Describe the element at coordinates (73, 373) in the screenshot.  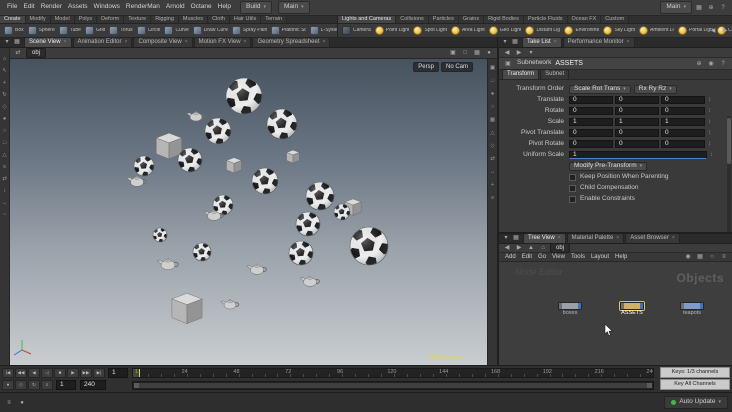
I see `play-button: ▶` at that location.